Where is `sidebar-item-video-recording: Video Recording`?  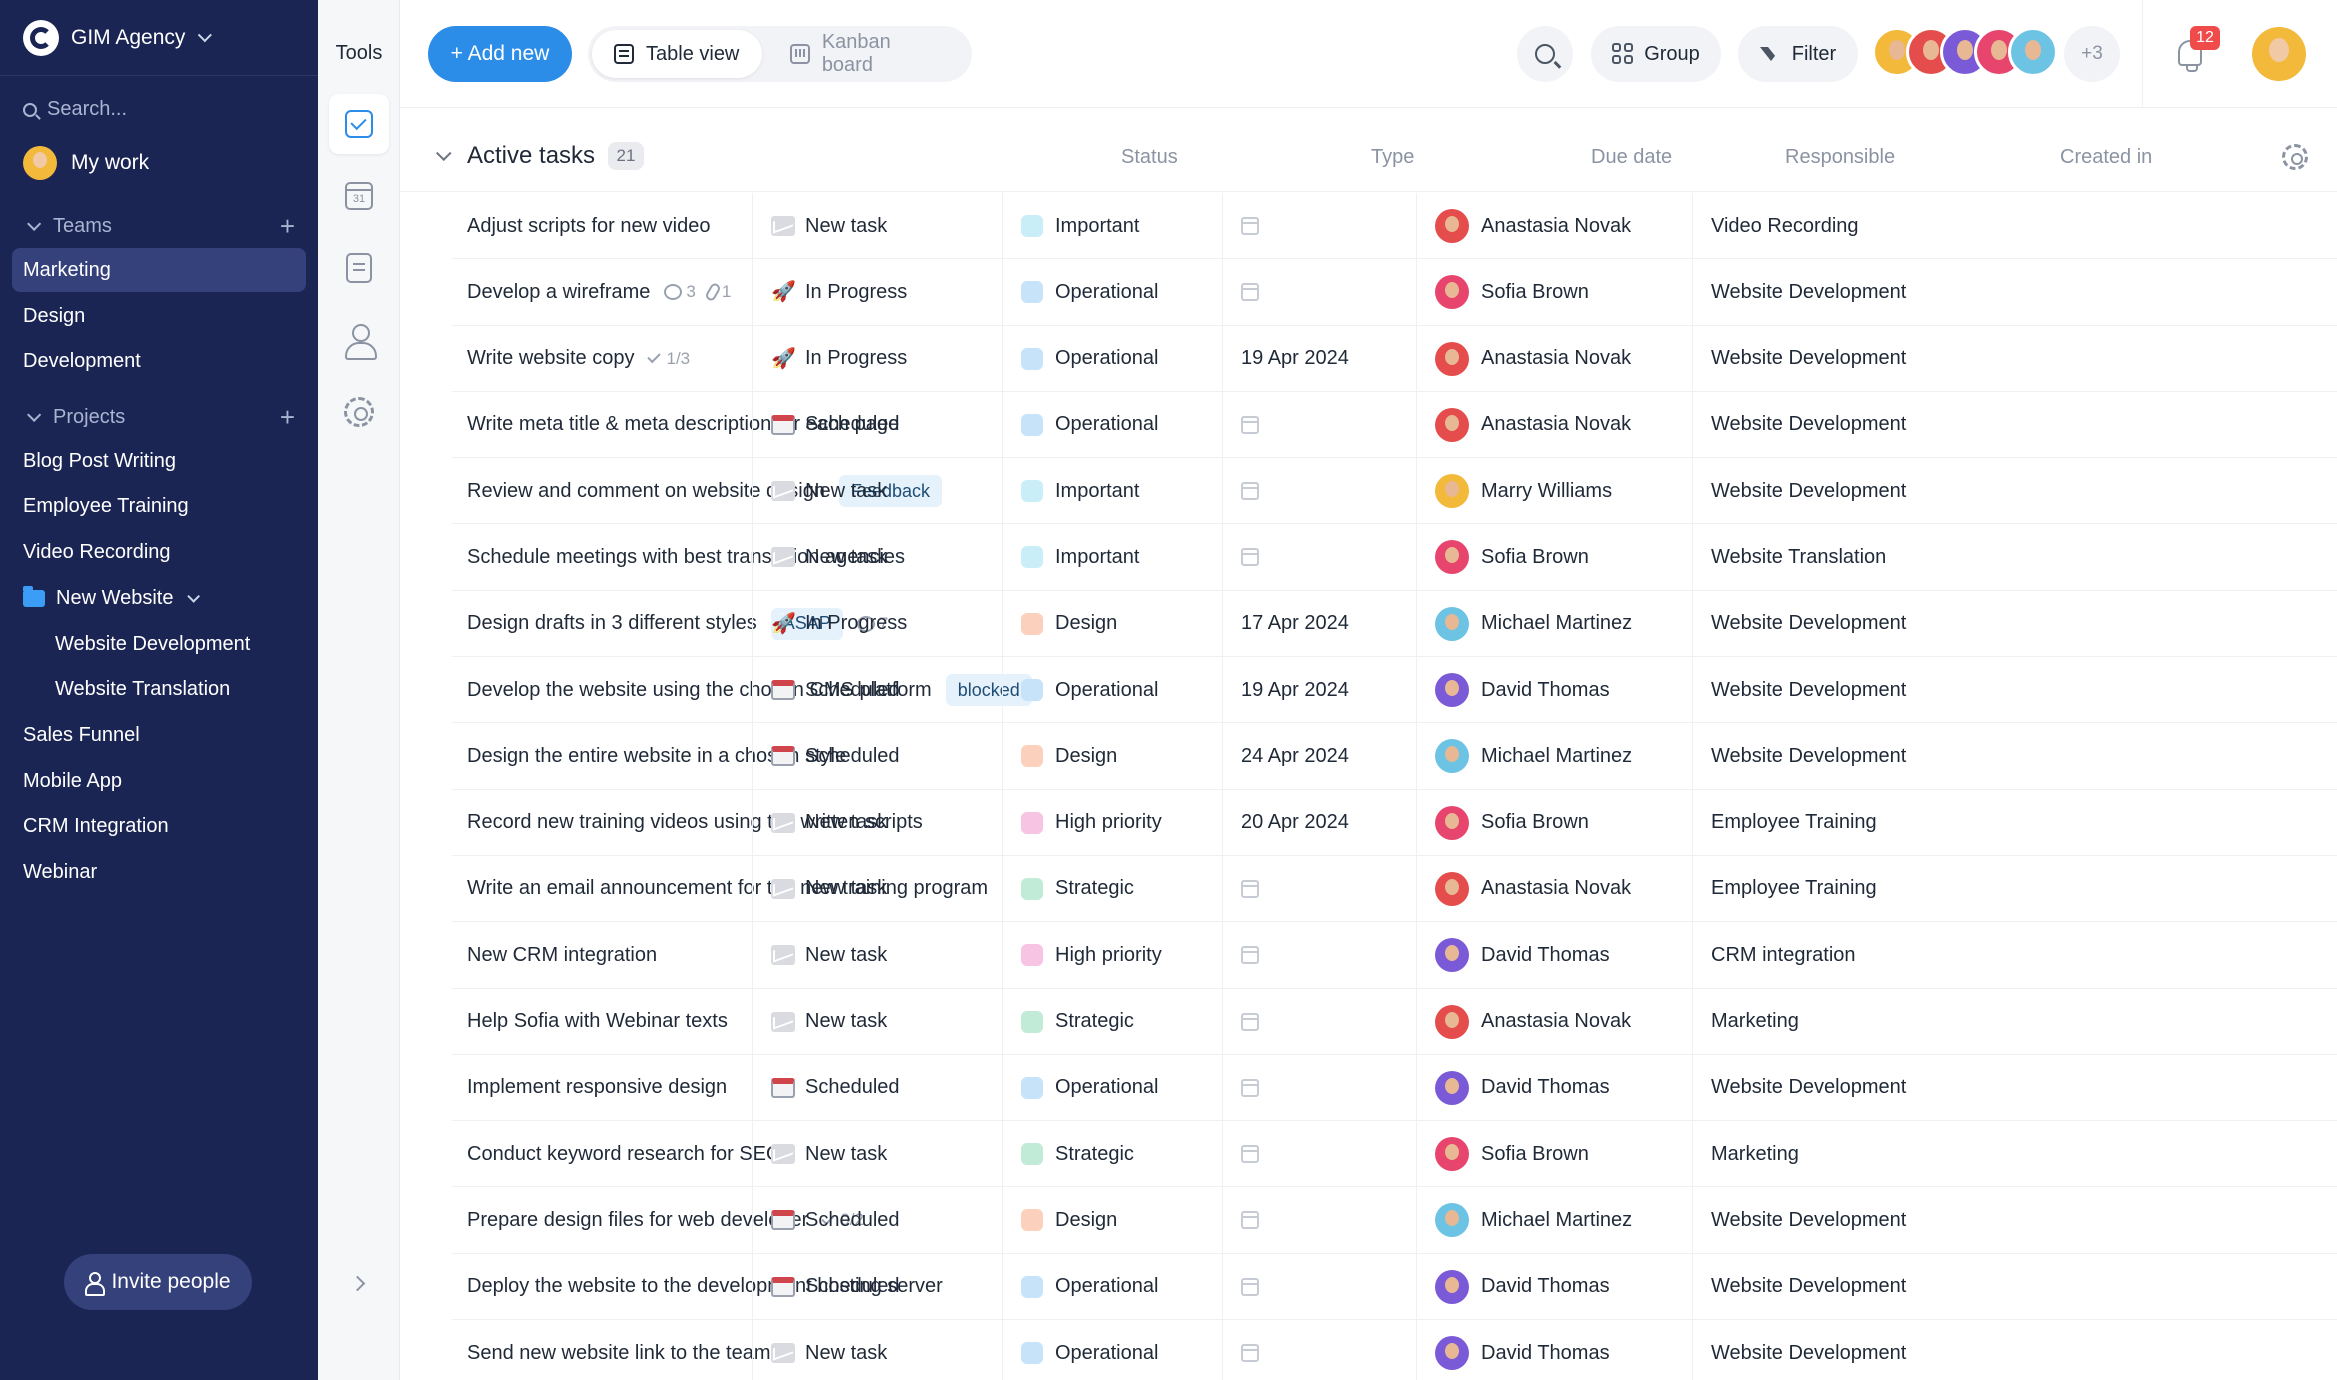
sidebar-item-video-recording: Video Recording is located at coordinates (159, 552).